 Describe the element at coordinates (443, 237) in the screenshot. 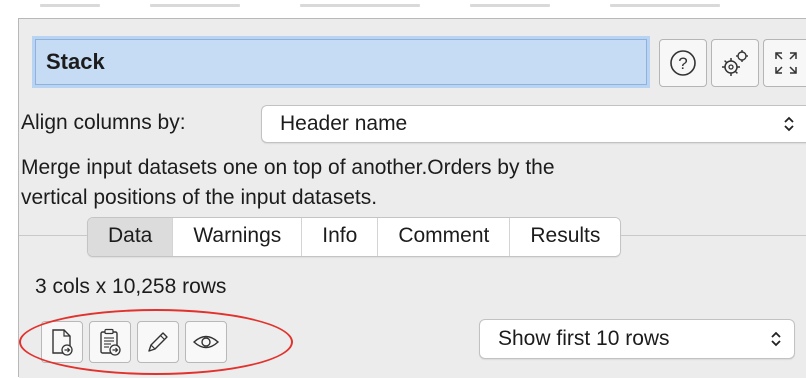

I see `tab-comment: Comment` at that location.